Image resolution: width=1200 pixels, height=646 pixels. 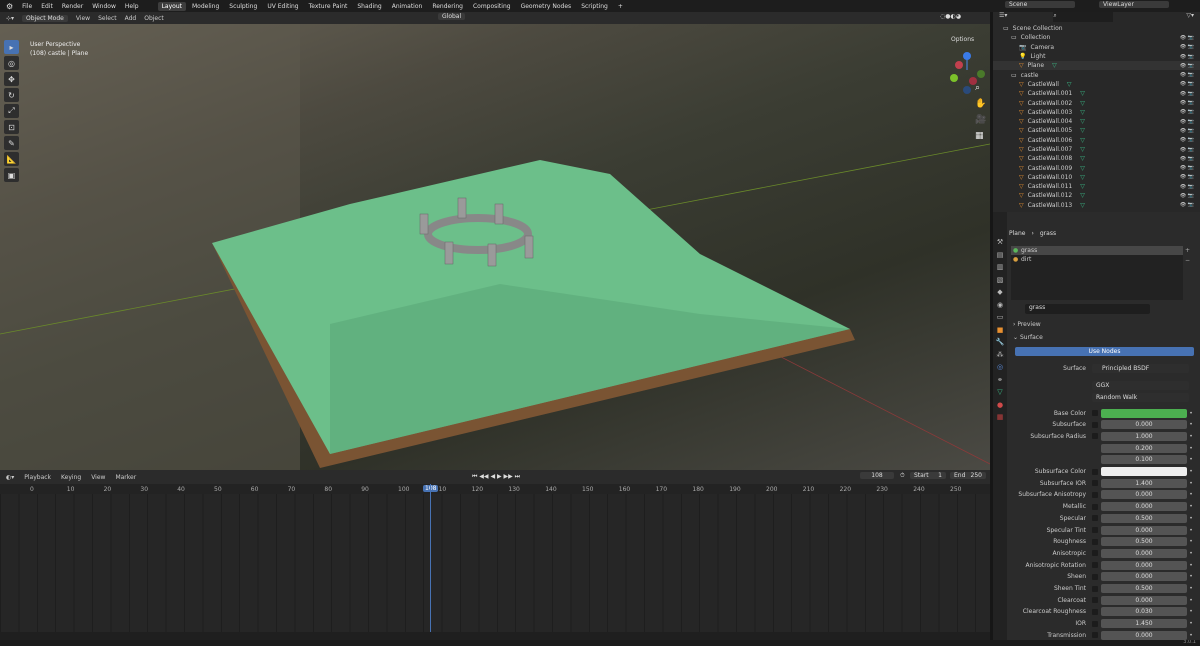 I want to click on mode-dropdown: Object Mode, so click(x=45, y=18).